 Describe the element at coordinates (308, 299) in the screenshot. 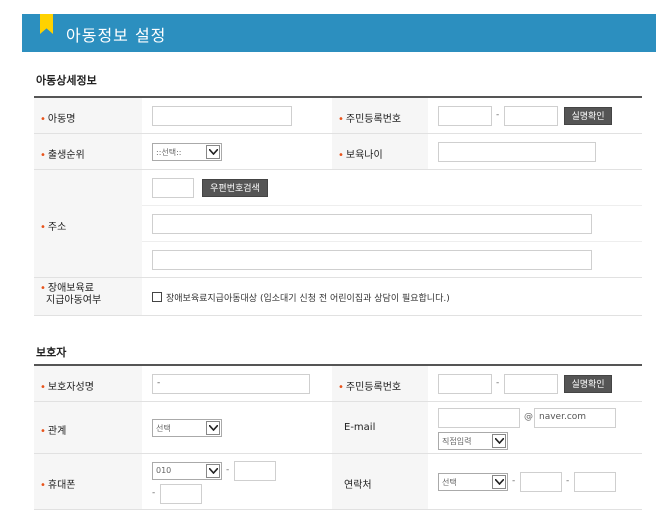

I see `disability-checkbox-label: 장애보육료지급아동대상 (입소대기 신청 전 어린이집과 상담이 필요합니다.)` at that location.